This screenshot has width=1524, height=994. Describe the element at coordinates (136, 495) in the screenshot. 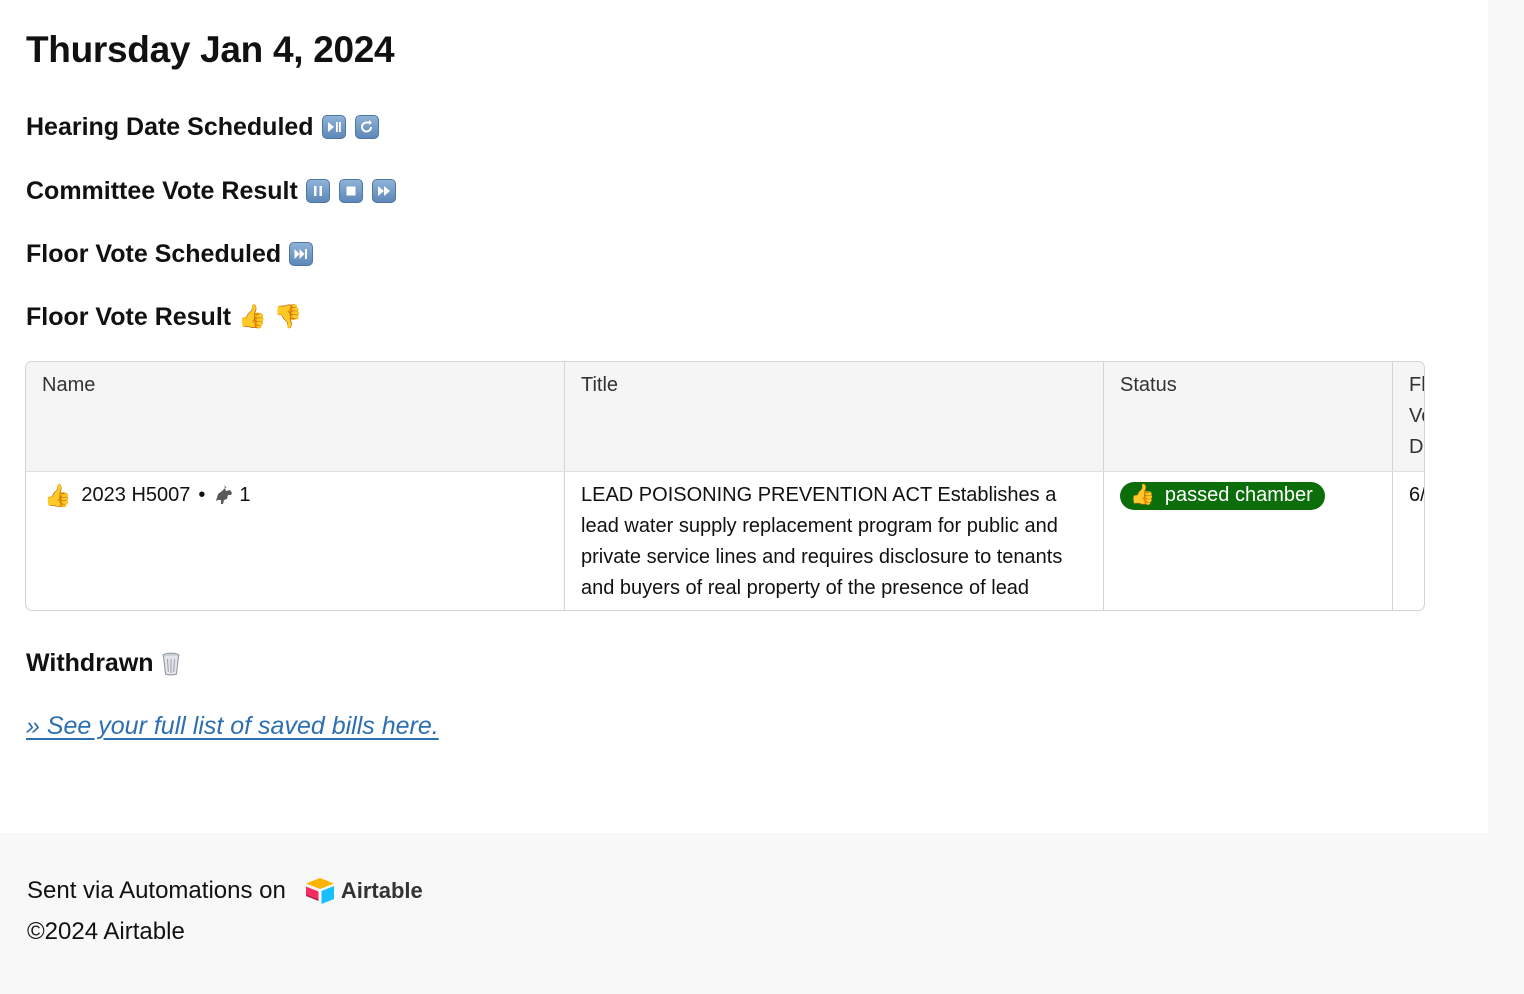

I see `bill-name: 2023 H5007` at that location.